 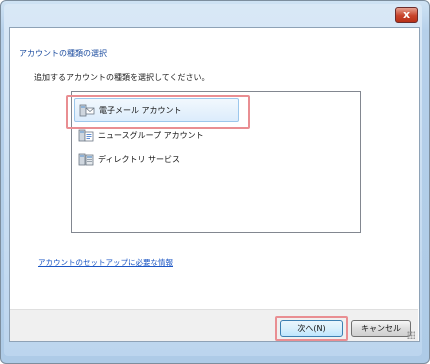 What do you see at coordinates (122, 77) in the screenshot?
I see `instruction-text: 追加するアカウントの種類を選択してください。` at bounding box center [122, 77].